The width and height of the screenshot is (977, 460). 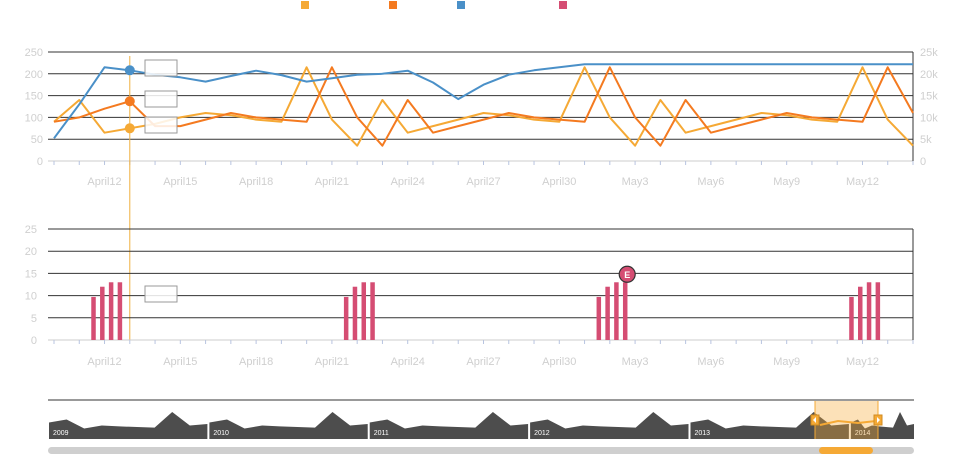 I want to click on top-x-tick-label: April18, so click(x=256, y=182).